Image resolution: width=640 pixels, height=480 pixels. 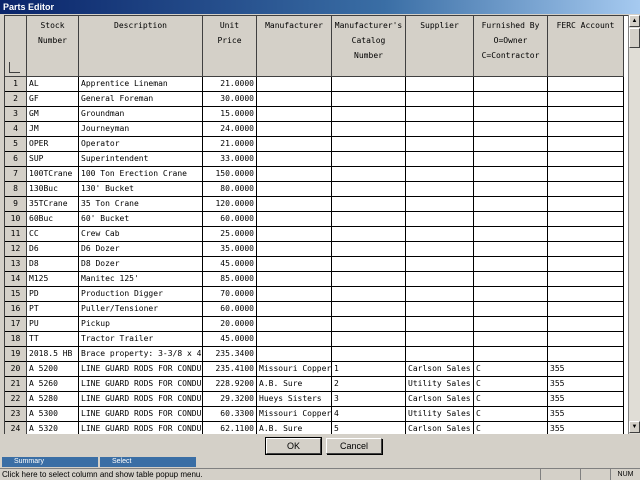 I want to click on cell-desc: Puller/Tensioner, so click(x=141, y=309).